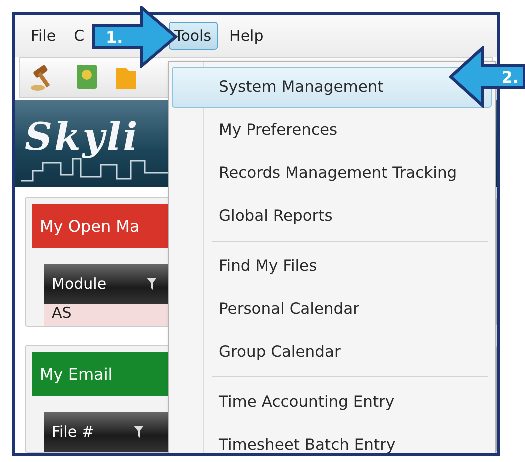  Describe the element at coordinates (332, 438) in the screenshot. I see `menu-option: Timesheet Batch Entry` at that location.